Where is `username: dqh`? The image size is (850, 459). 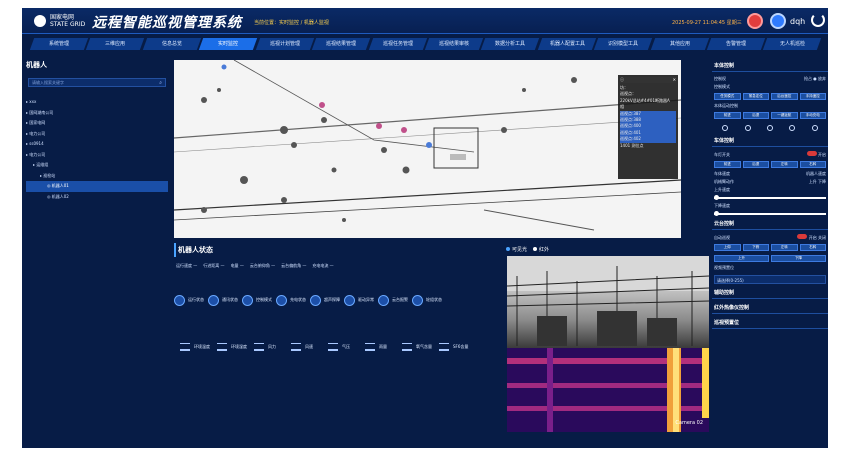 username: dqh is located at coordinates (797, 21).